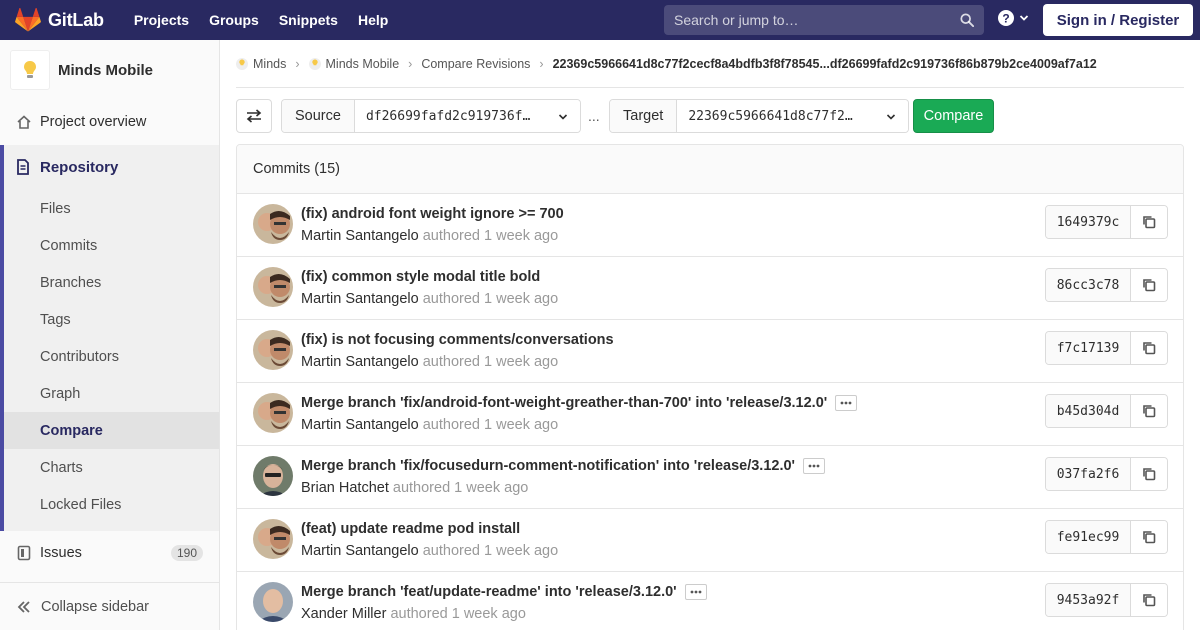 The image size is (1200, 630). What do you see at coordinates (1088, 474) in the screenshot?
I see `commit-sha: 037fa2f6` at bounding box center [1088, 474].